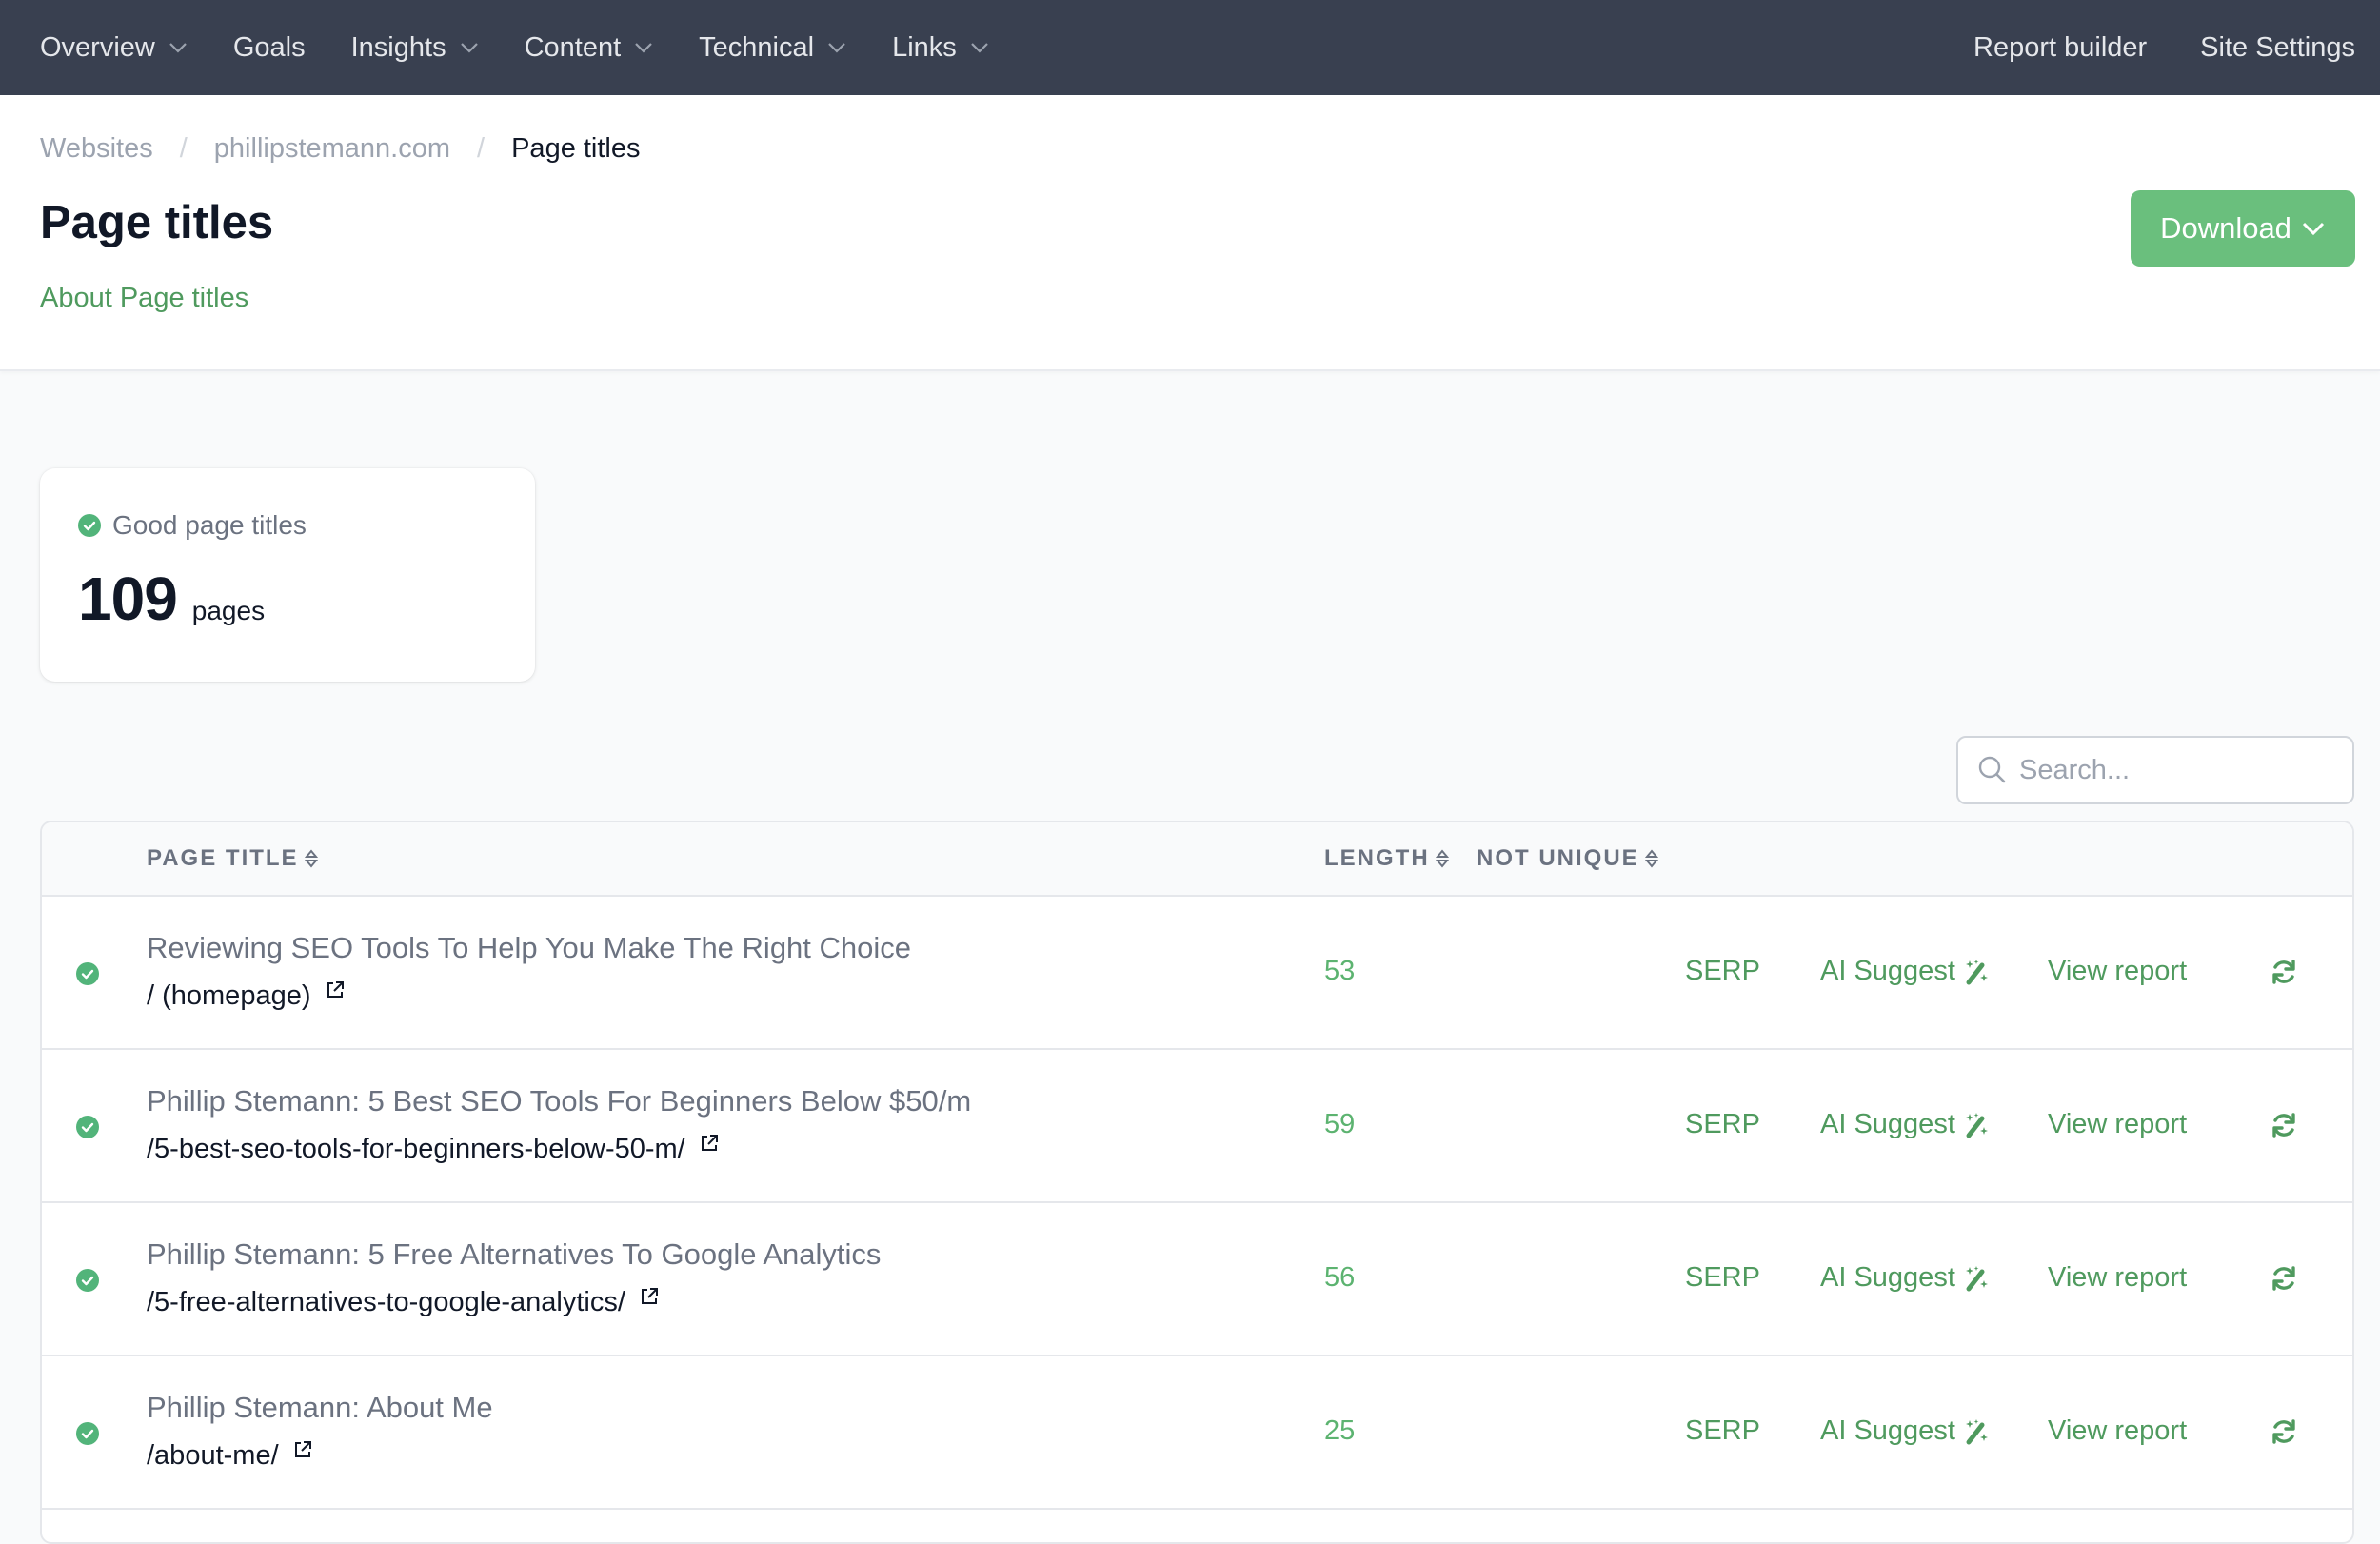  Describe the element at coordinates (1377, 858) in the screenshot. I see `column-header-label: LENGTH` at that location.